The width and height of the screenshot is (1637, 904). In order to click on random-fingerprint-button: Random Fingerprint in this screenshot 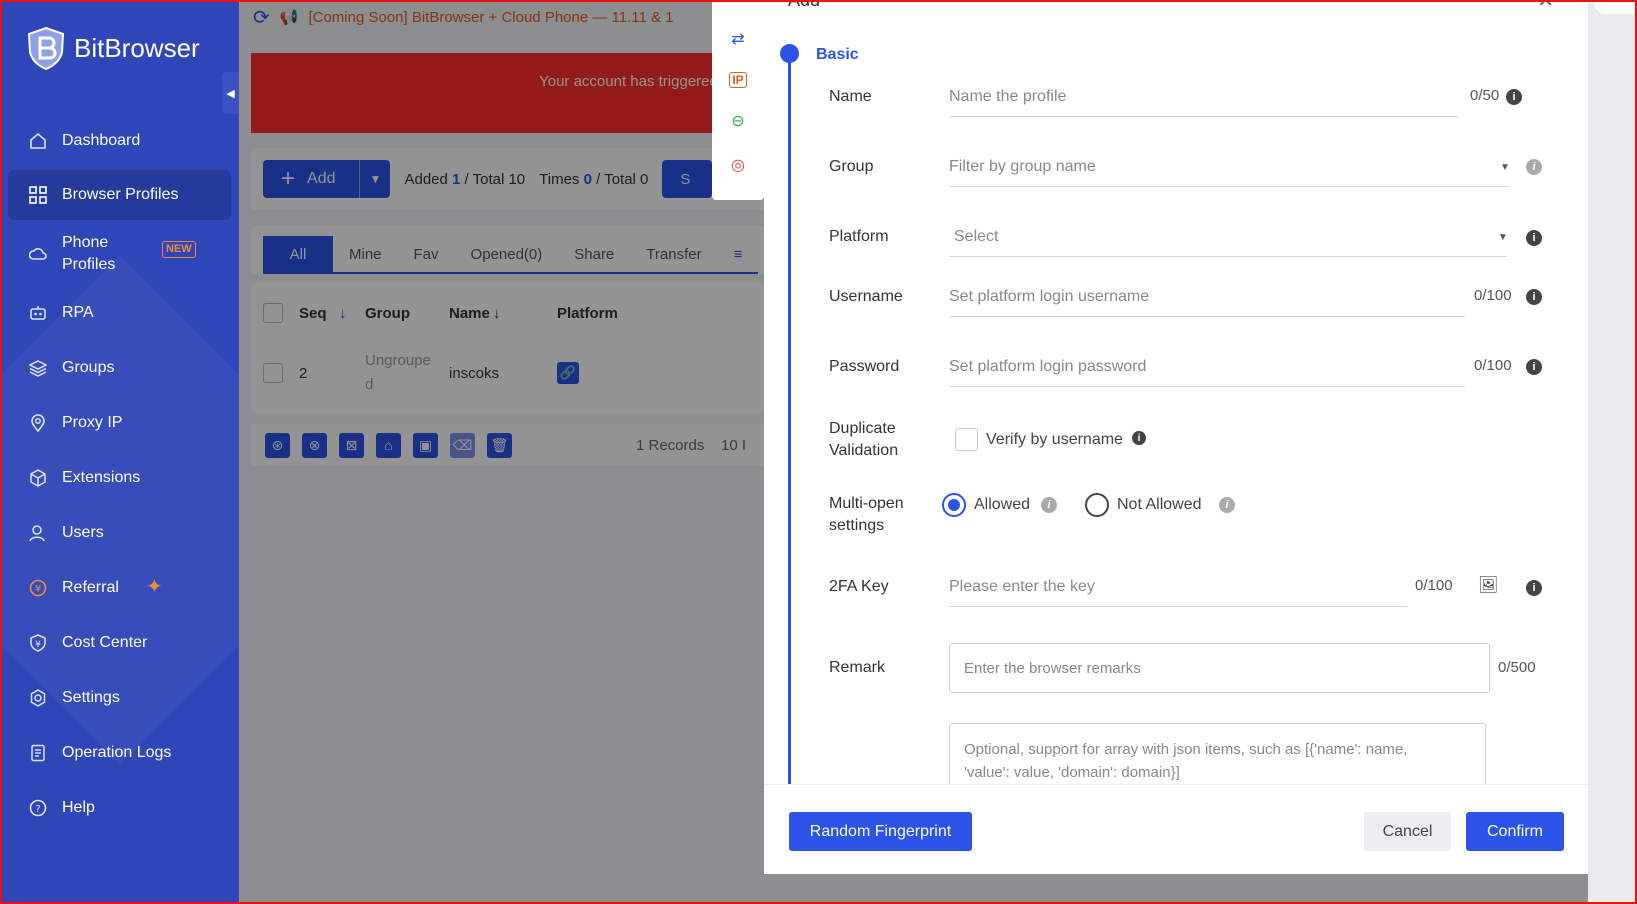, I will do `click(880, 831)`.